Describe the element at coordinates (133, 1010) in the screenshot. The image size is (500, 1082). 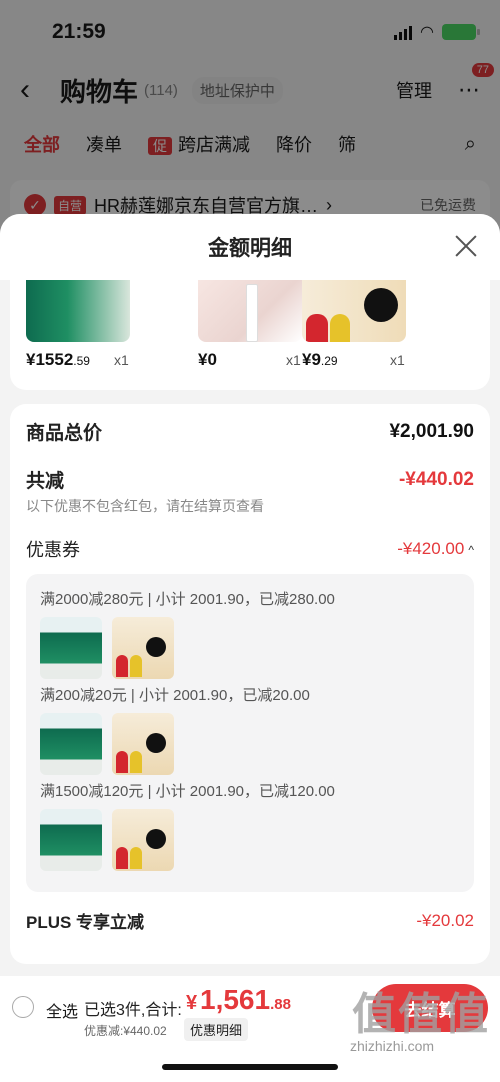
I see `selected-info: 已选3件,合计:` at that location.